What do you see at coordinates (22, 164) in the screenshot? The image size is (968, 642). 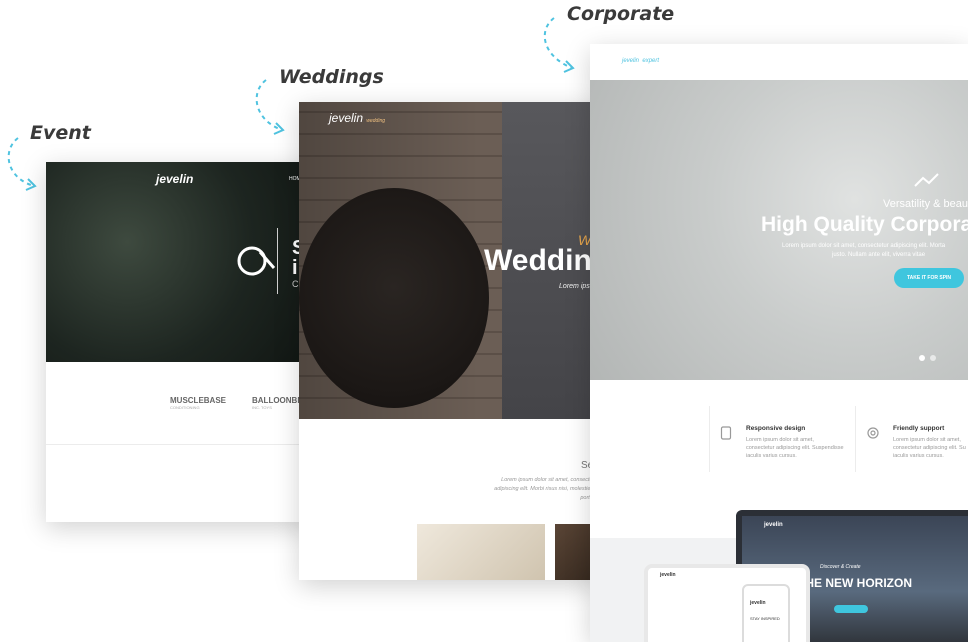 I see `arrow-event-icon` at bounding box center [22, 164].